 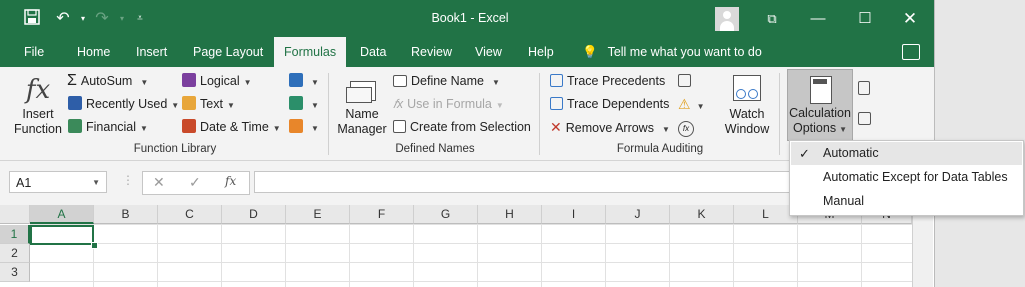 I want to click on tab-insert: Insert, so click(x=151, y=52).